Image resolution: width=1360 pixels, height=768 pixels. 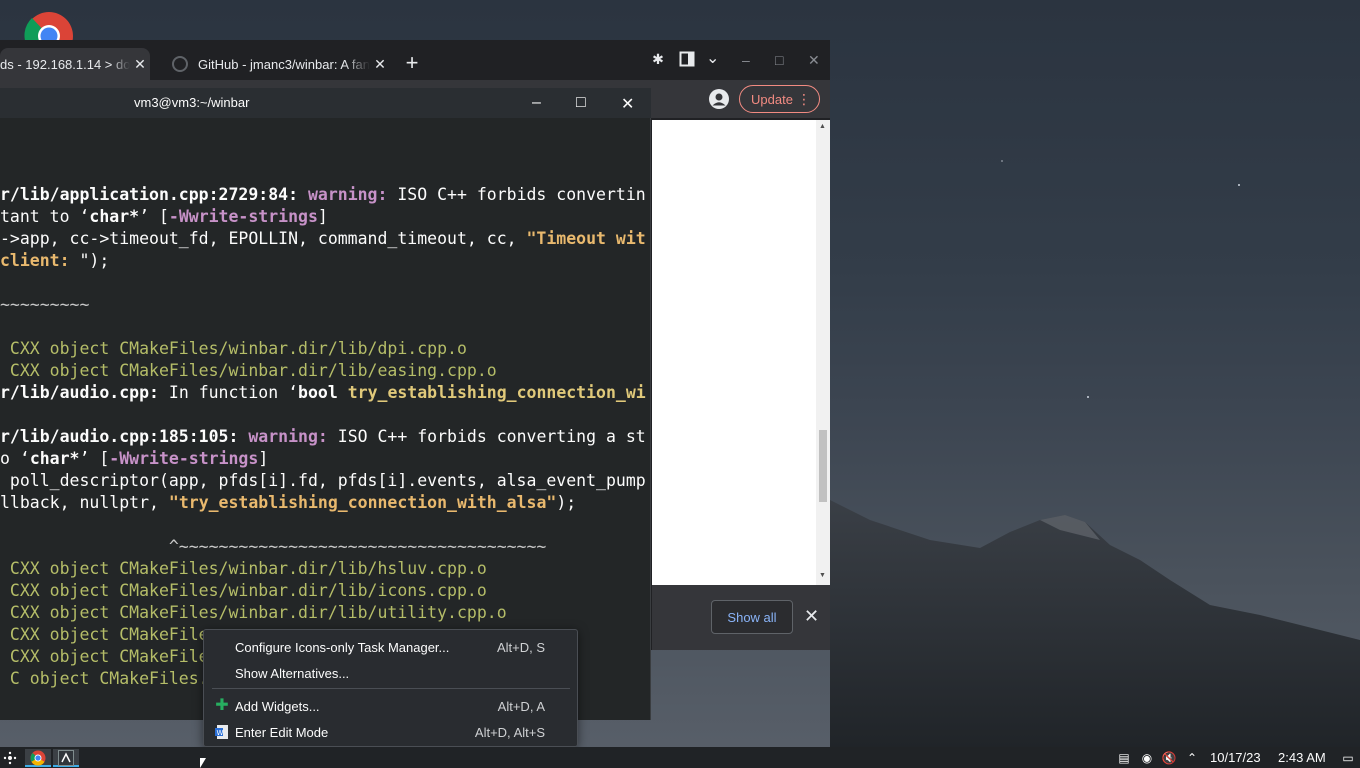 What do you see at coordinates (752, 617) in the screenshot?
I see `show-all-button: Show all` at bounding box center [752, 617].